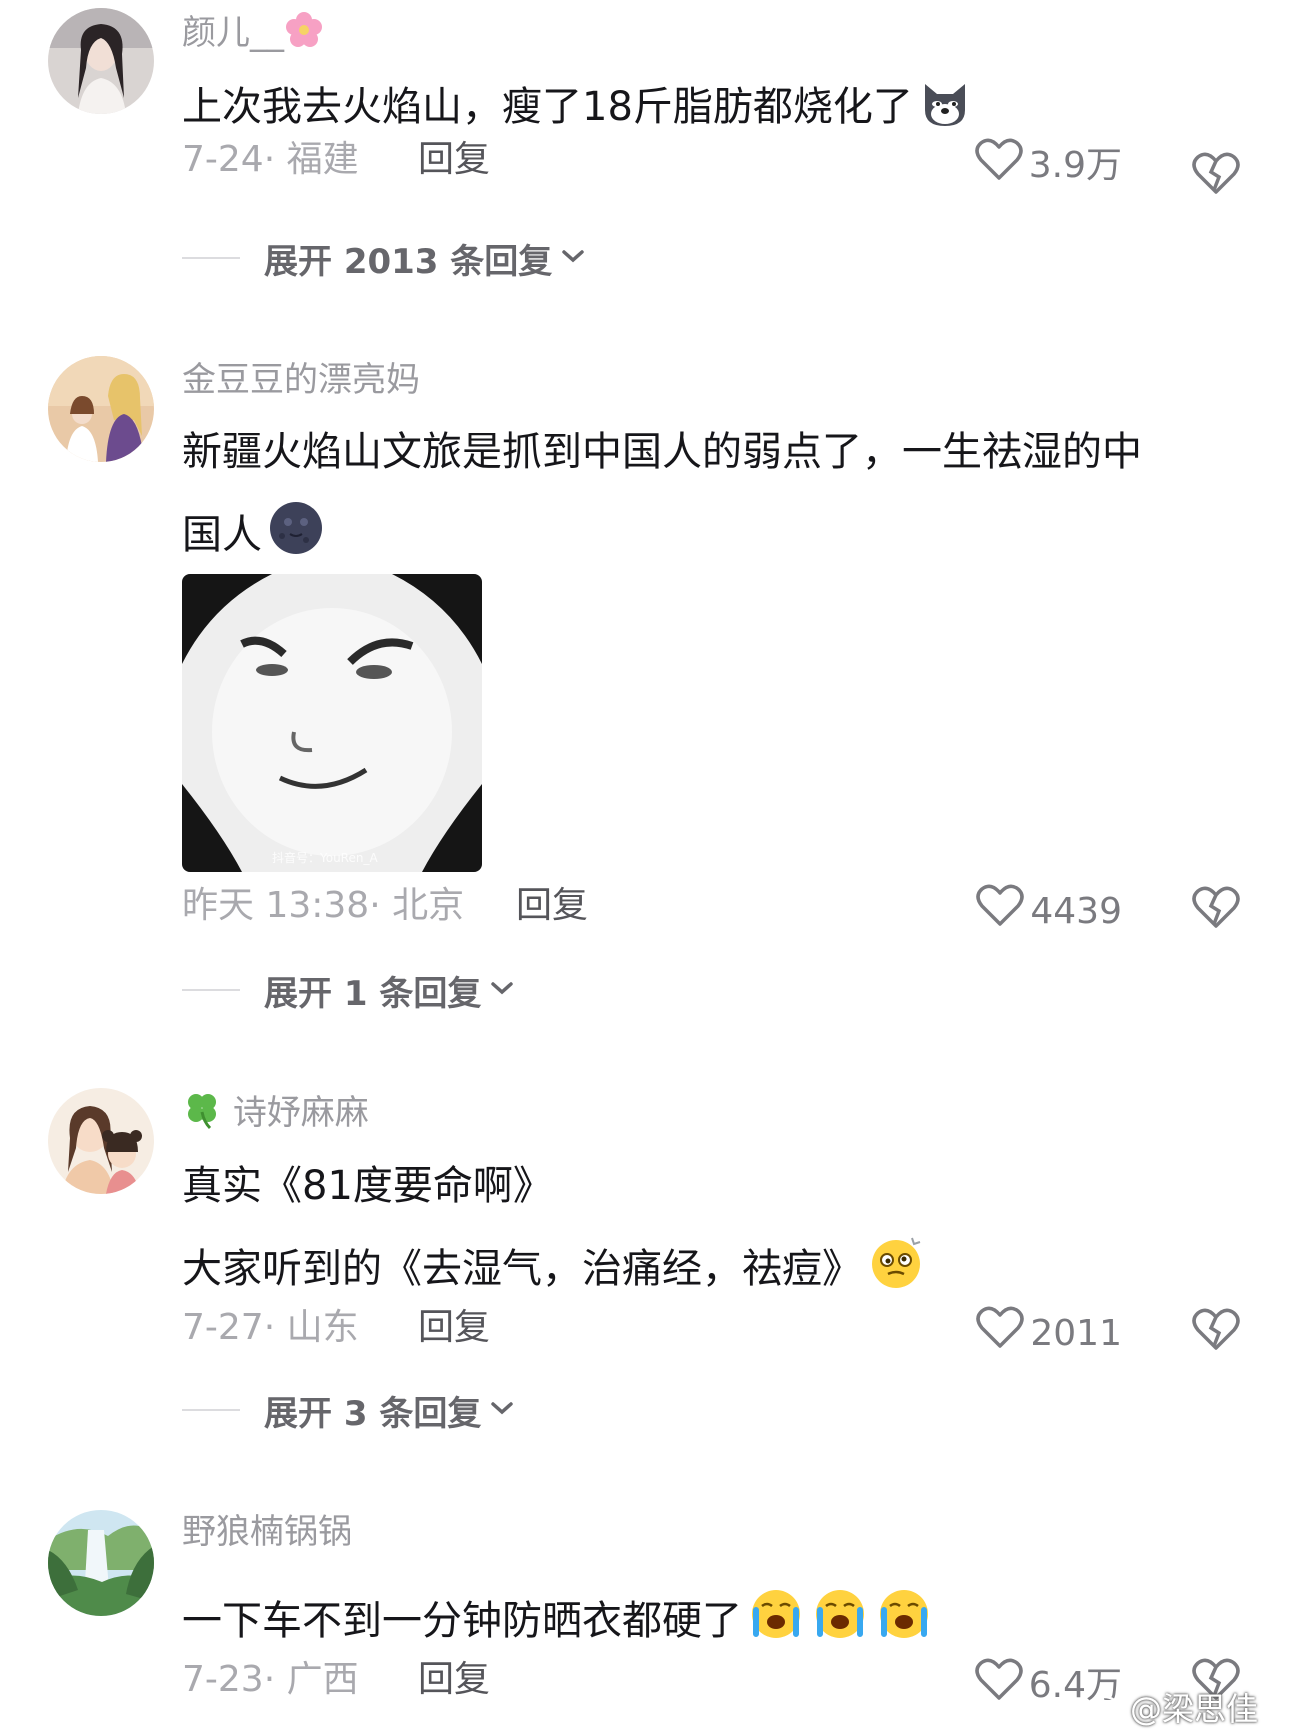  I want to click on cherry-blossom-icon, so click(304, 34).